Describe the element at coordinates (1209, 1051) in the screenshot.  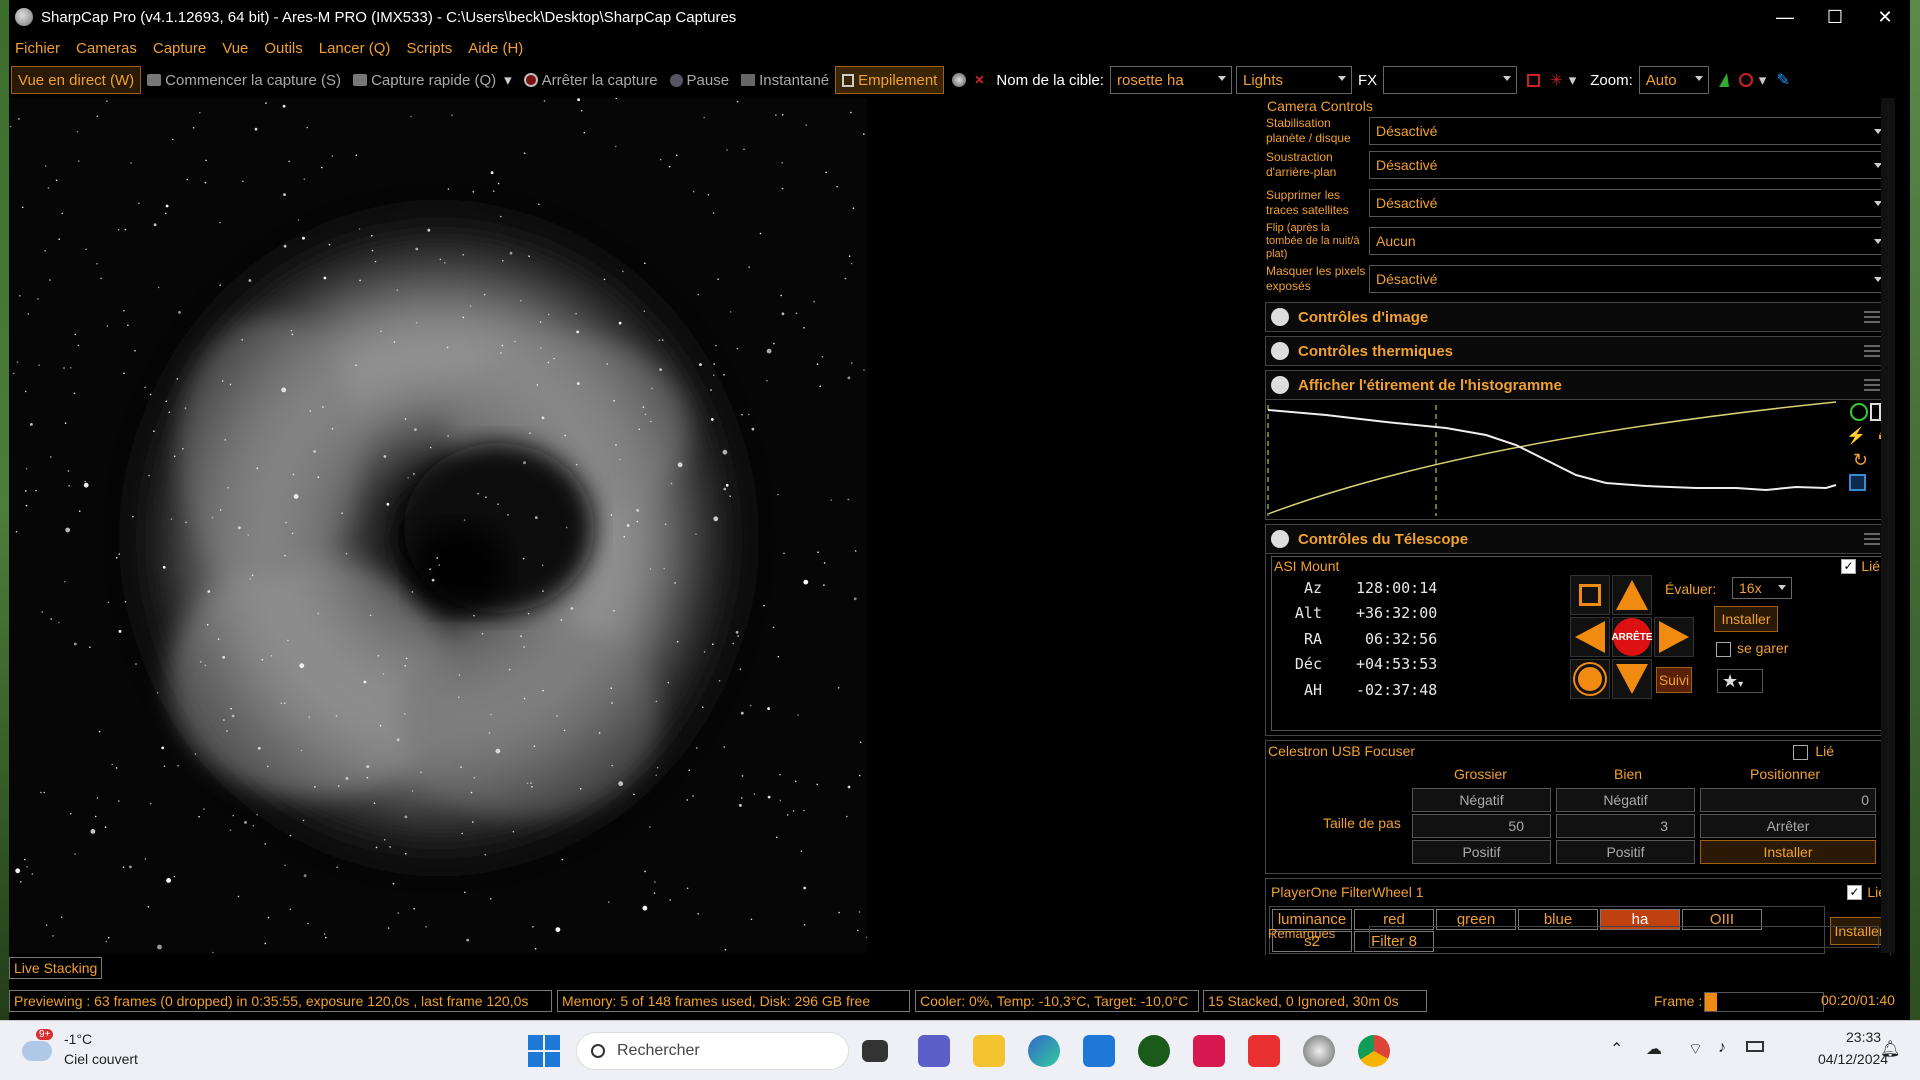
I see `red-app-icon` at that location.